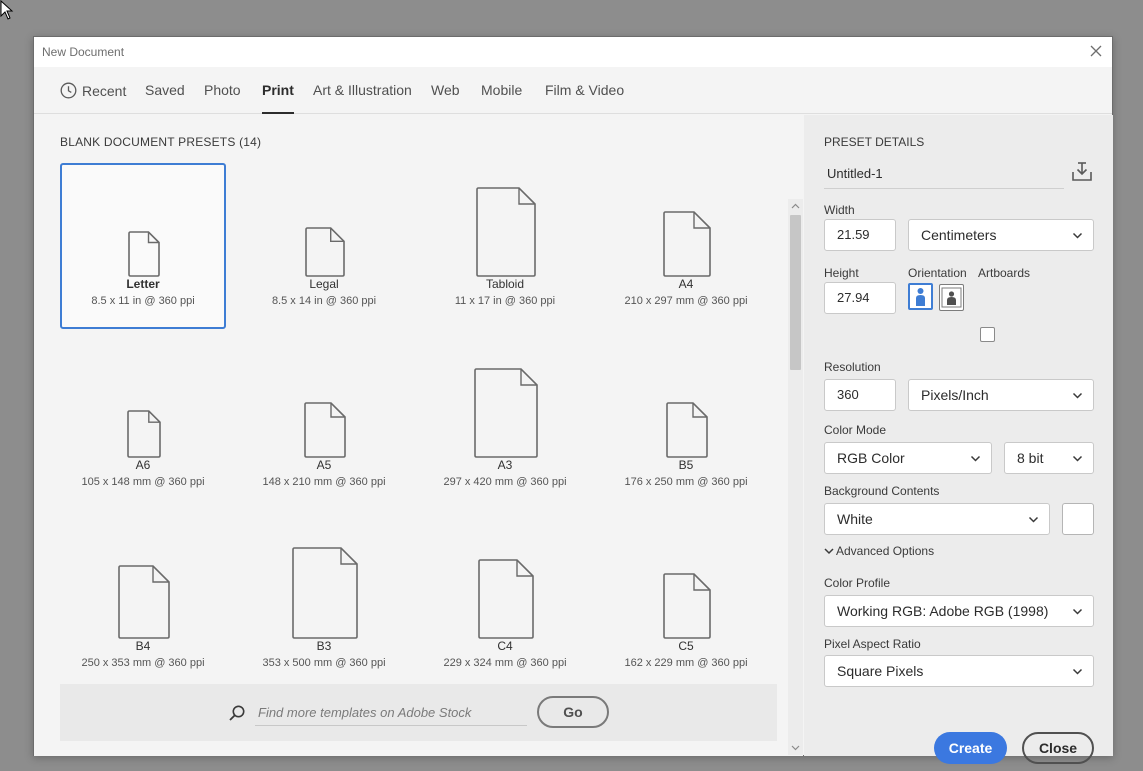 The image size is (1143, 771). Describe the element at coordinates (143, 482) in the screenshot. I see `preset-size: 105 x 148 mm @ 360 ppi` at that location.